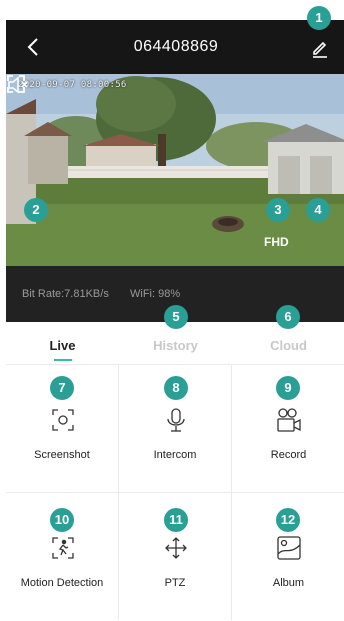 The height and width of the screenshot is (621, 344). I want to click on active-tab-indicator, so click(63, 360).